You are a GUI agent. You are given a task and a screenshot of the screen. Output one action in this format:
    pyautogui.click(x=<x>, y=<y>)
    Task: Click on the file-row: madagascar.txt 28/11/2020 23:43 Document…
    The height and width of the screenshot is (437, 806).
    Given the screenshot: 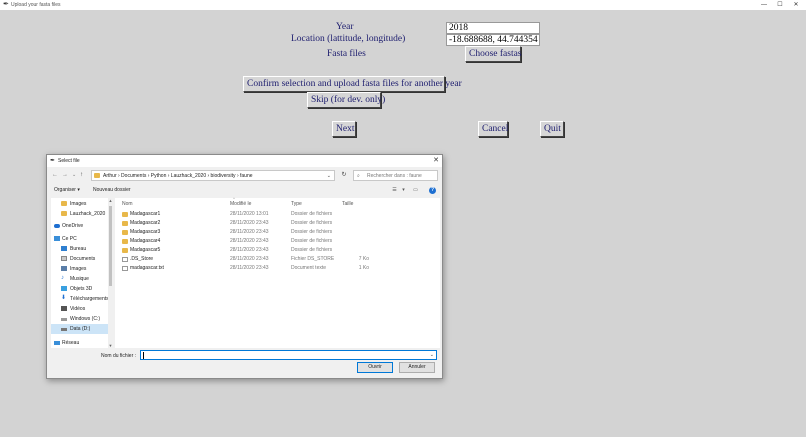 What is the action you would take?
    pyautogui.click(x=277, y=268)
    